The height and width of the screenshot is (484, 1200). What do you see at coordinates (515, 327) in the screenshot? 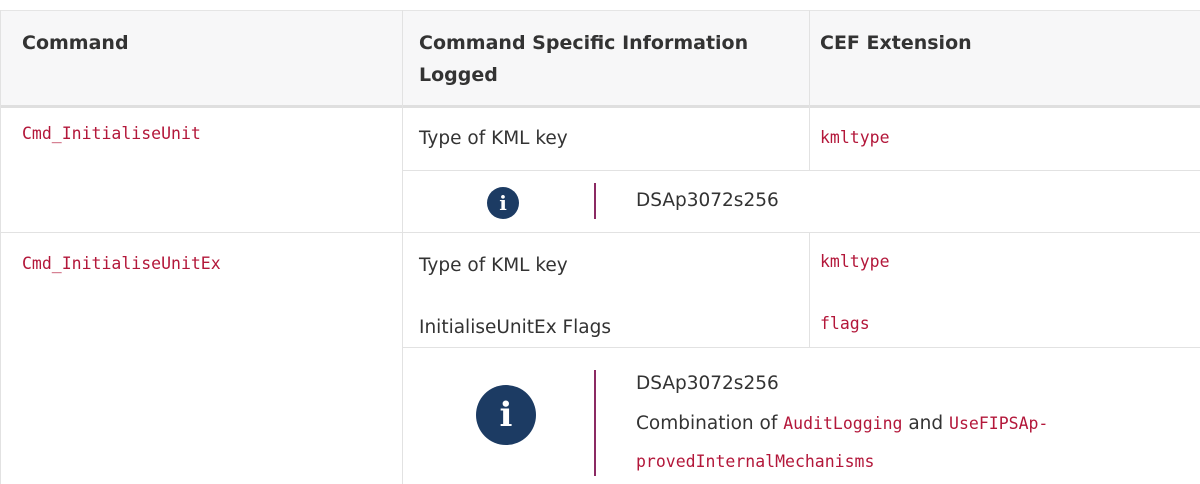
I see `row2-info-flags: InitialiseUnitEx Flags` at bounding box center [515, 327].